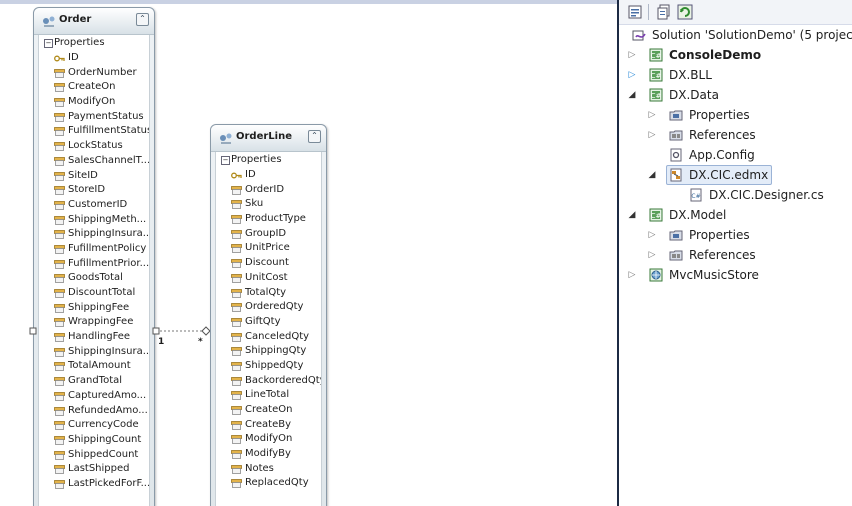  What do you see at coordinates (268, 263) in the screenshot?
I see `property-row: Discount` at bounding box center [268, 263].